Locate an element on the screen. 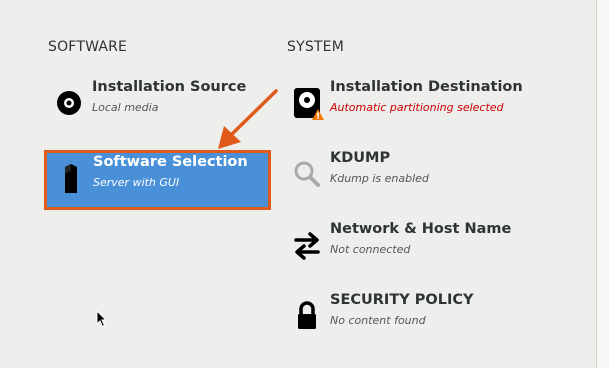 This screenshot has height=368, width=609. kdump-spoke: KDUMP Kdump is enabled is located at coordinates (395, 177).